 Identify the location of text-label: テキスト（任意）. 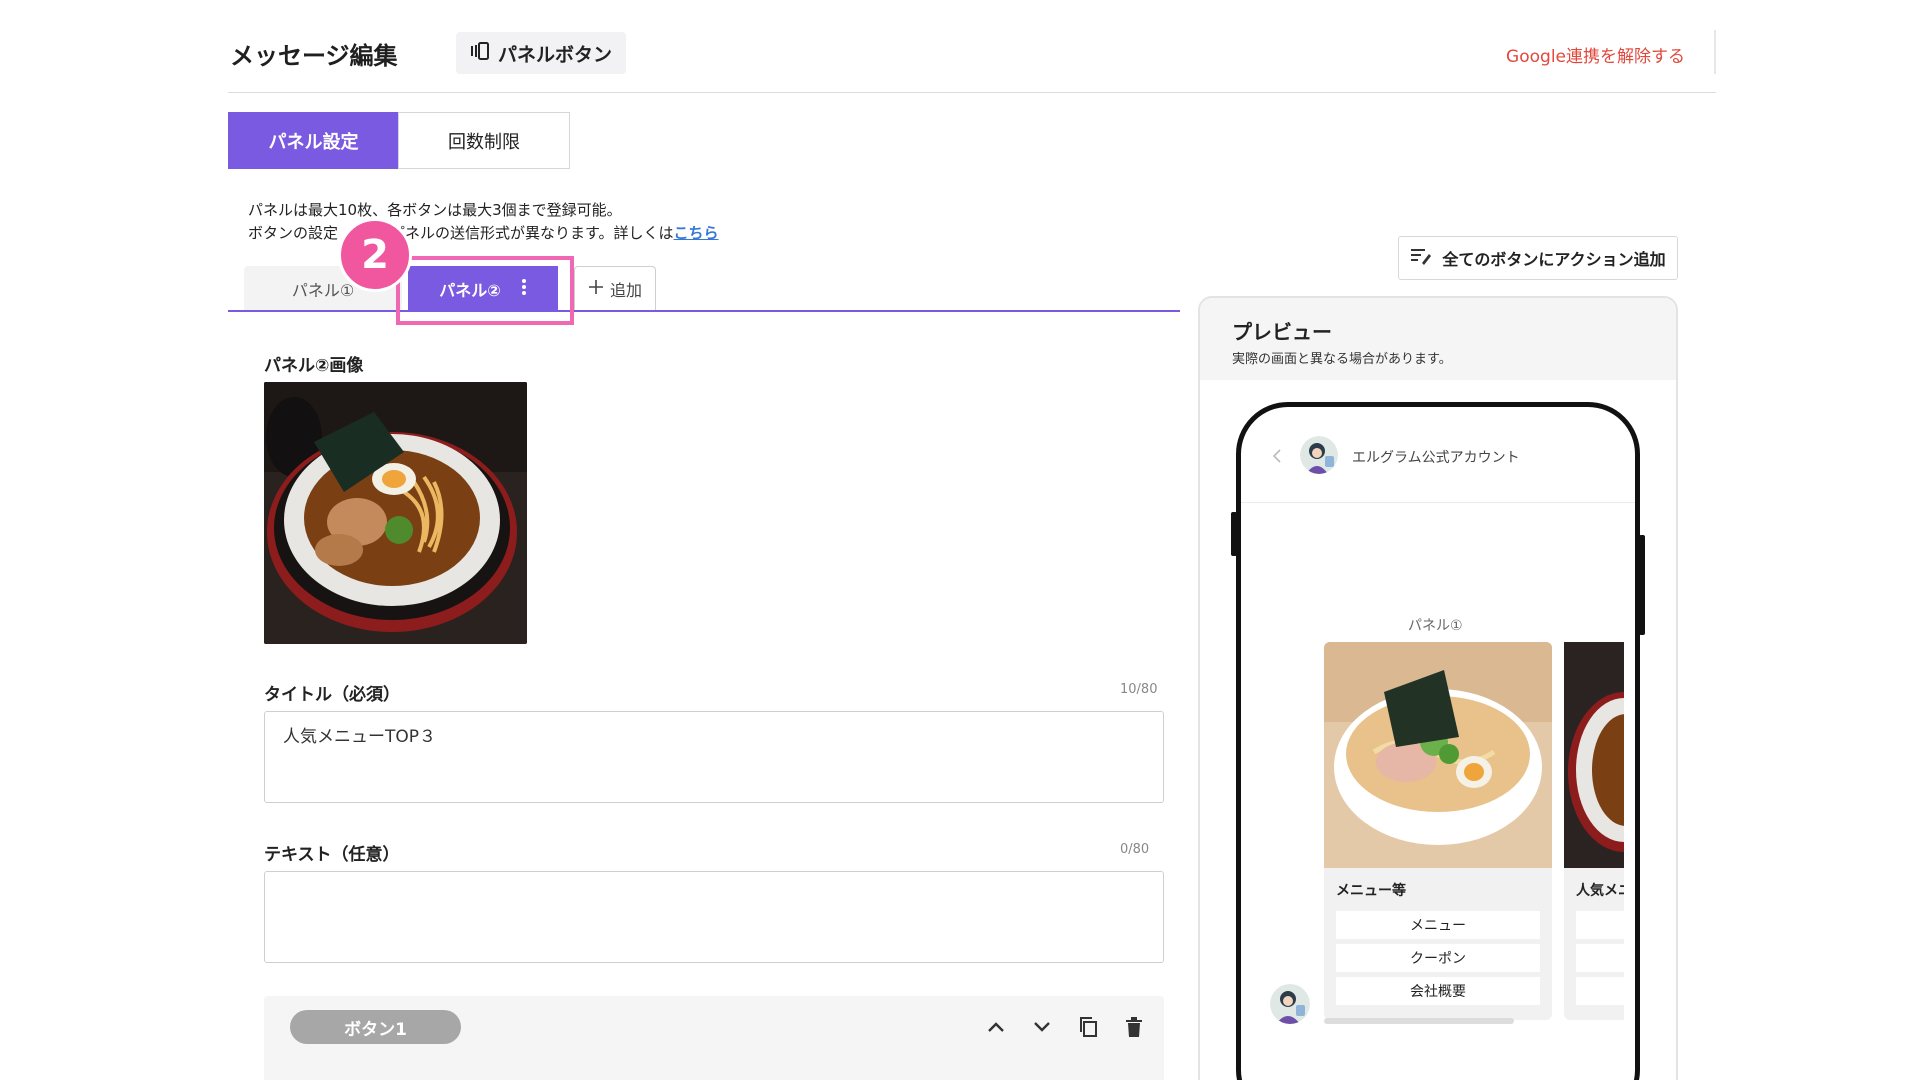
(332, 855).